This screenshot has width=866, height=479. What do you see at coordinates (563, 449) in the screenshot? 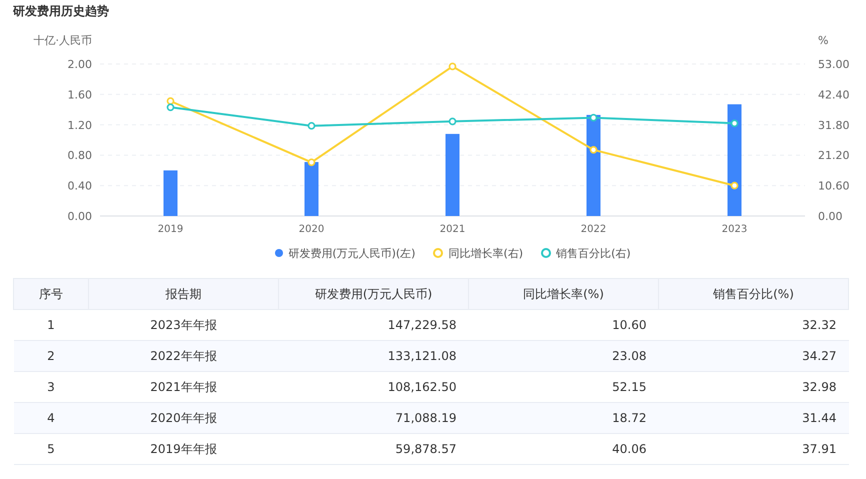
I see `table-cell: 40.06` at bounding box center [563, 449].